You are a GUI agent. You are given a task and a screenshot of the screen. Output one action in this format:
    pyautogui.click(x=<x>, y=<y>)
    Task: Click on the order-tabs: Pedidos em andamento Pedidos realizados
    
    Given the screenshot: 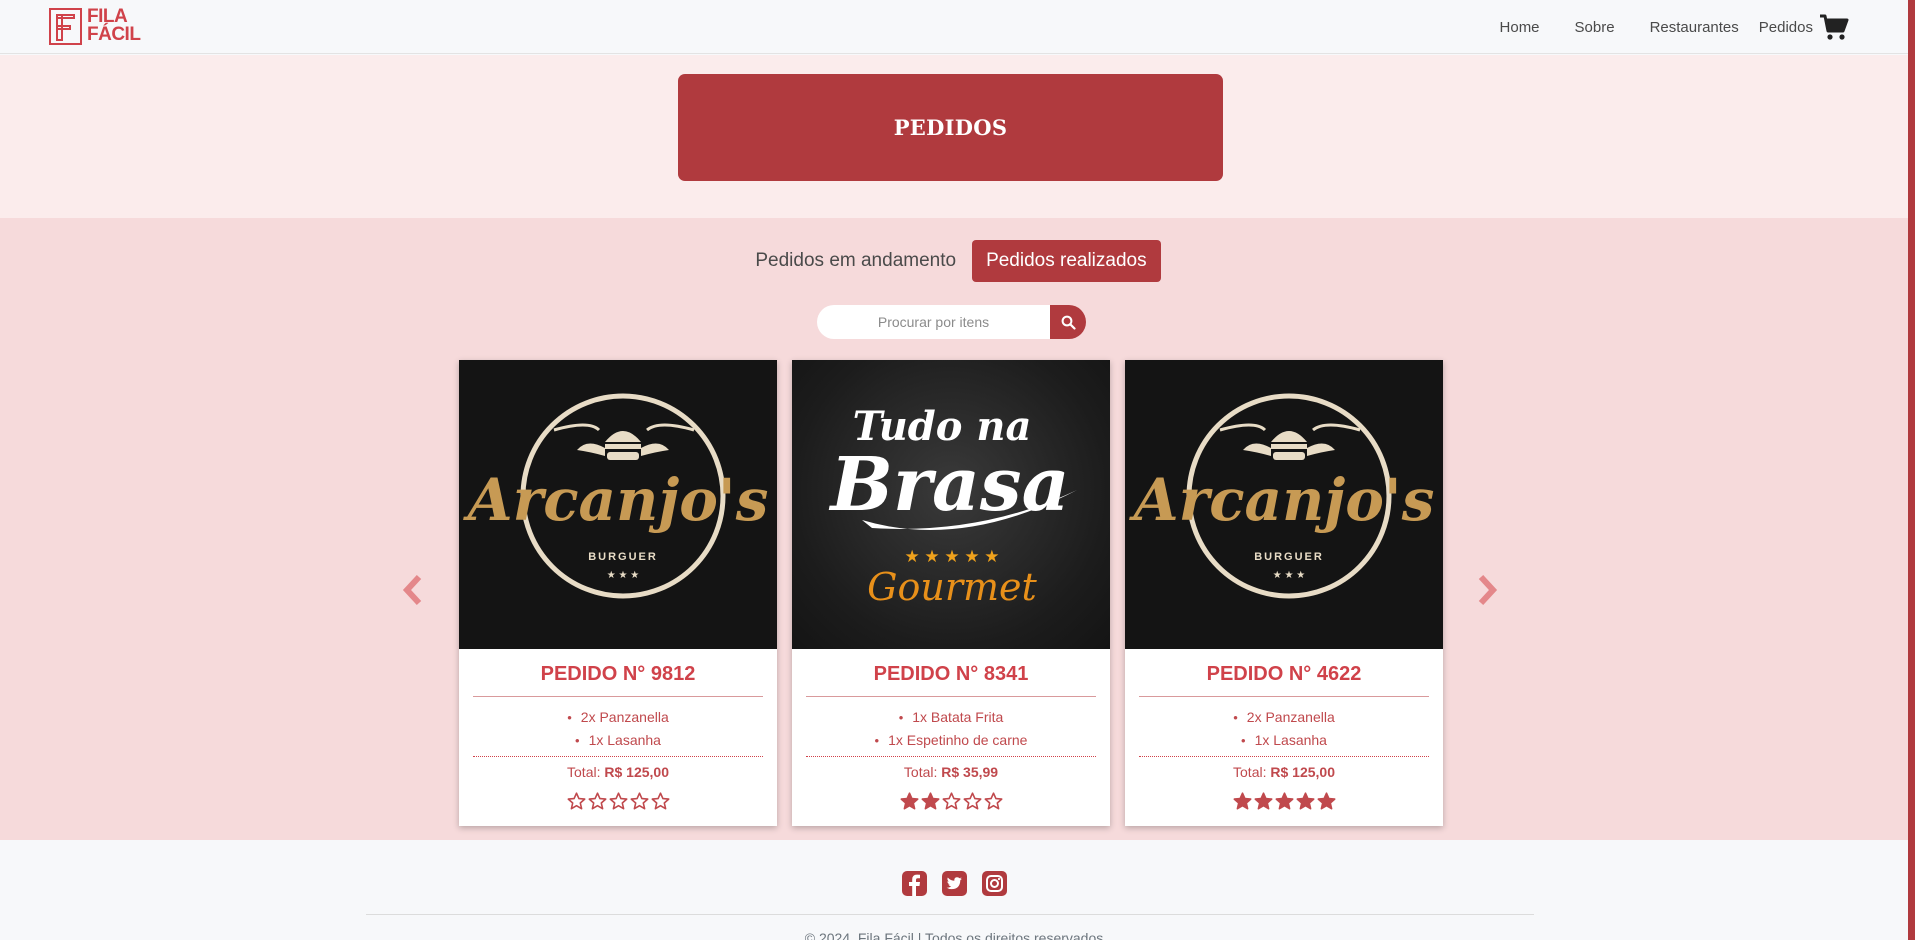 What is the action you would take?
    pyautogui.click(x=954, y=261)
    